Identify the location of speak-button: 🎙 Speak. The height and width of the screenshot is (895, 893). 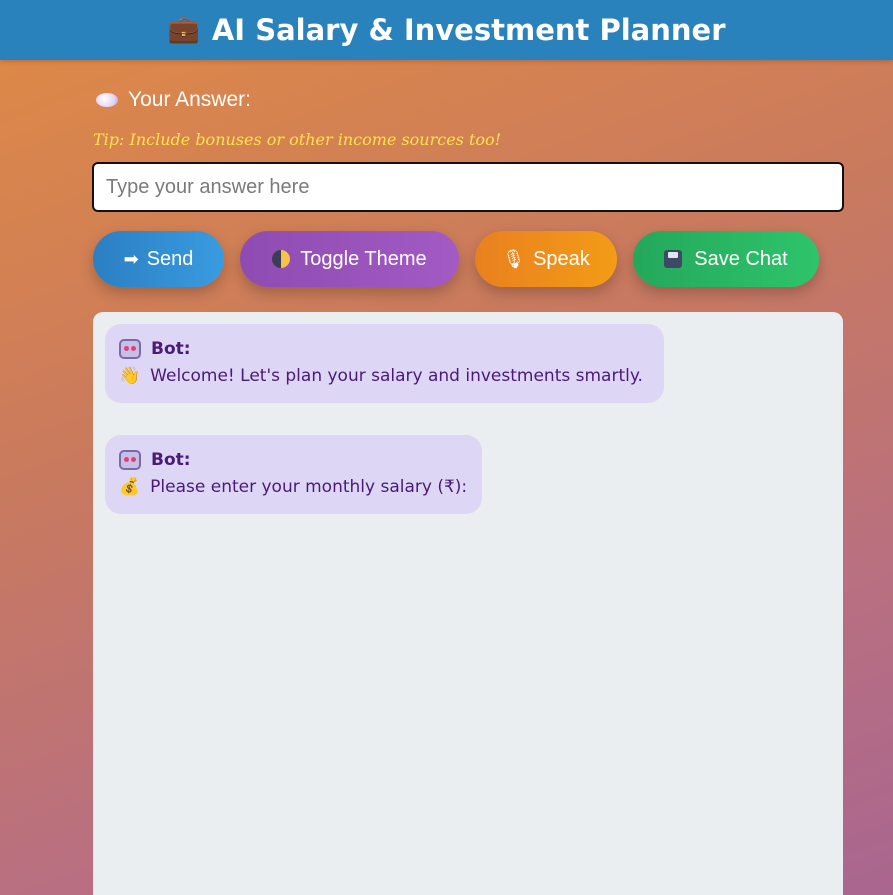
(546, 259).